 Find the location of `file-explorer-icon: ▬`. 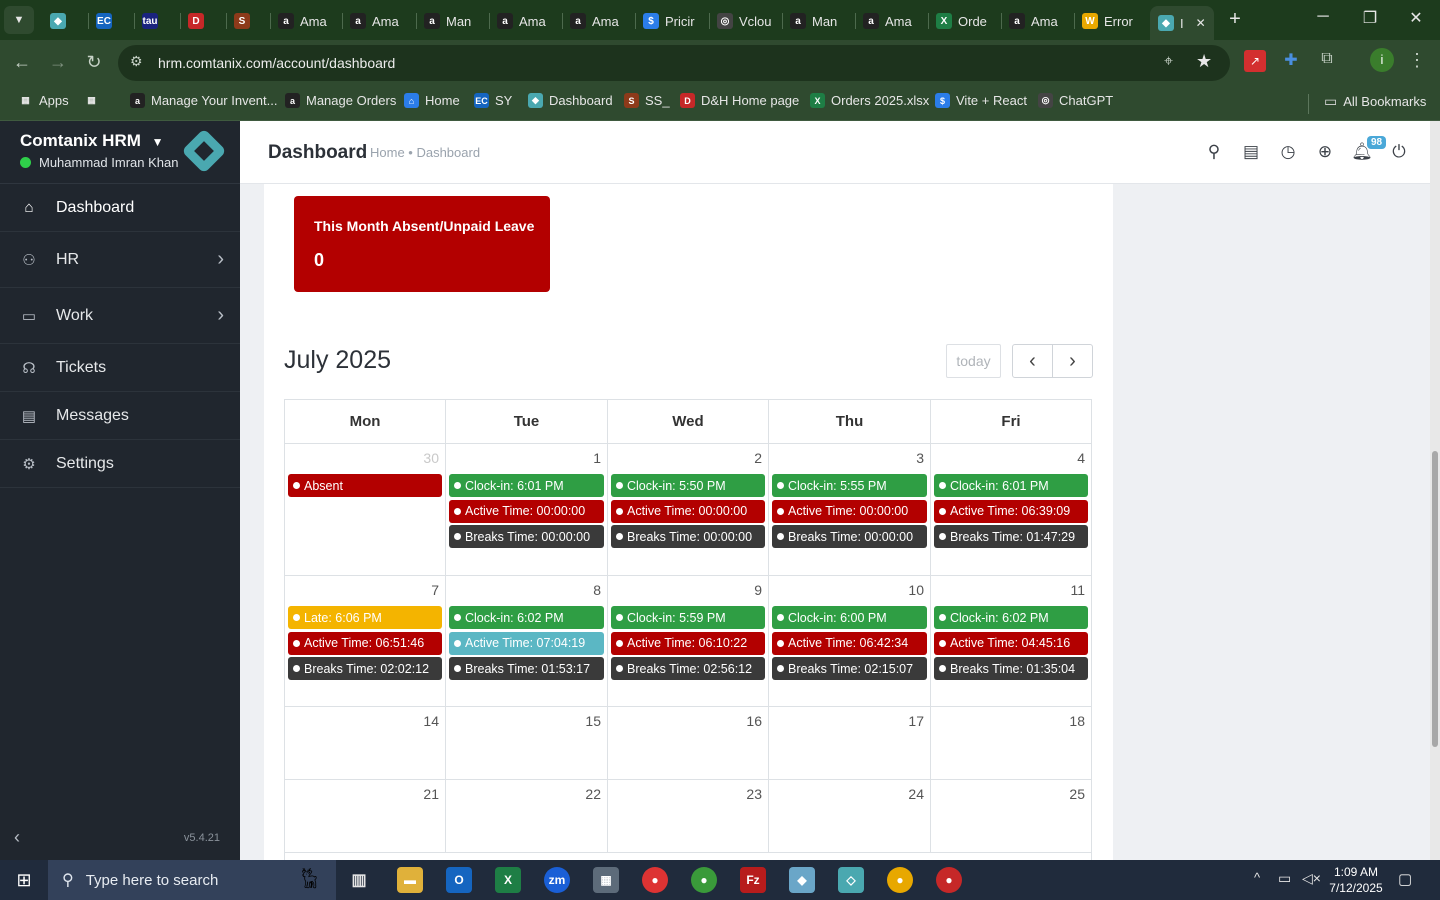

file-explorer-icon: ▬ is located at coordinates (410, 880).